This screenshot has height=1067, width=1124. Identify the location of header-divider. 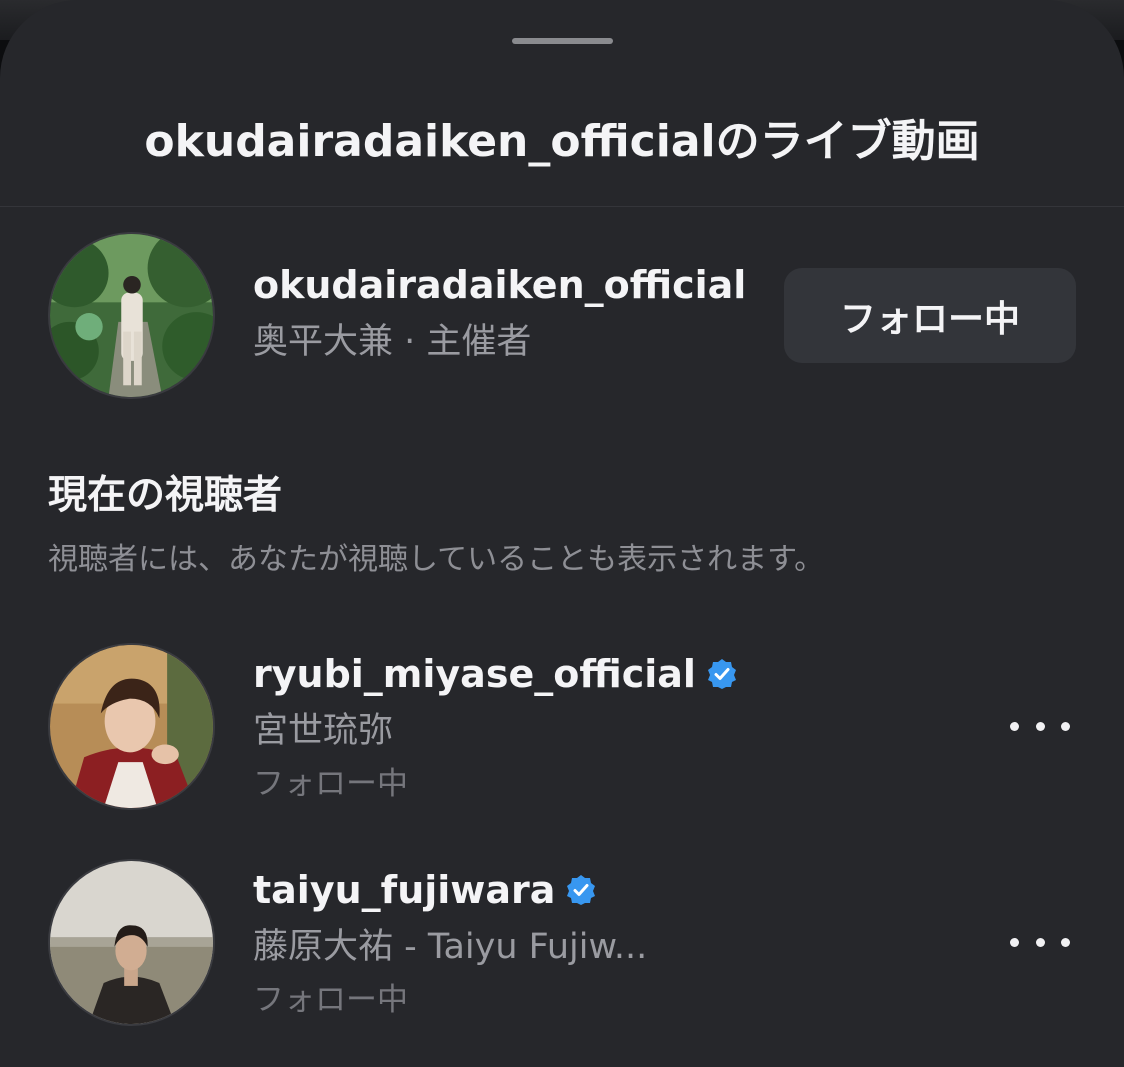
(562, 206).